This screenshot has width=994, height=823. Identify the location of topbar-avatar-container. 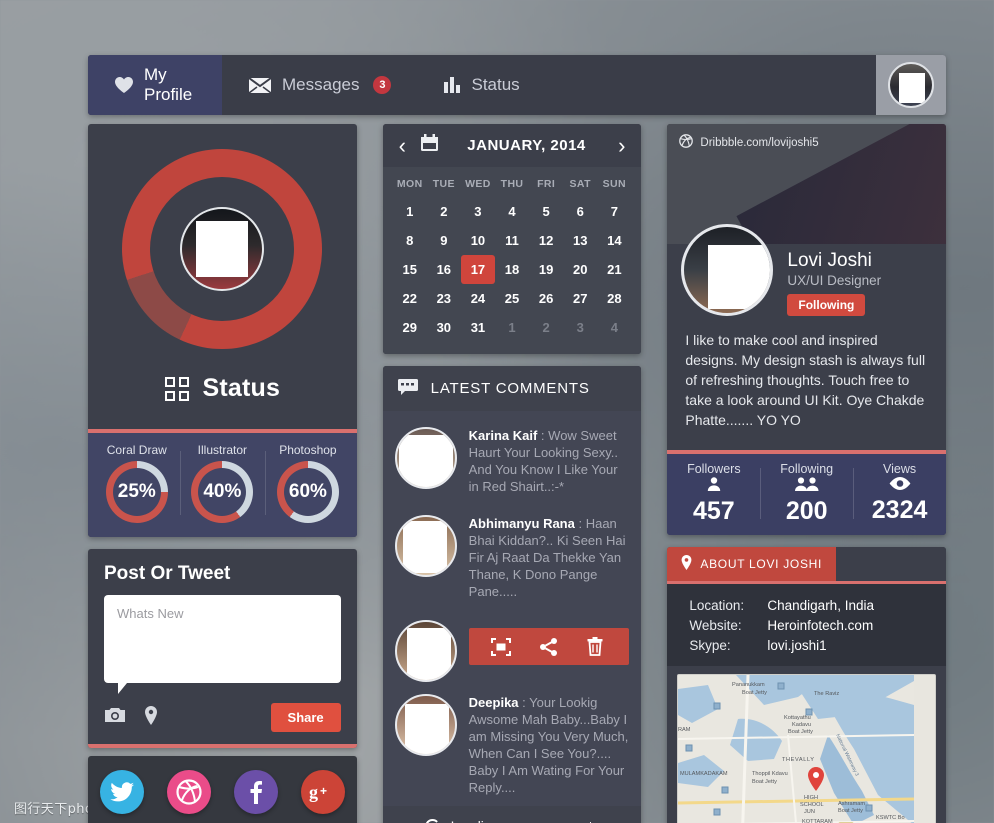
(911, 85).